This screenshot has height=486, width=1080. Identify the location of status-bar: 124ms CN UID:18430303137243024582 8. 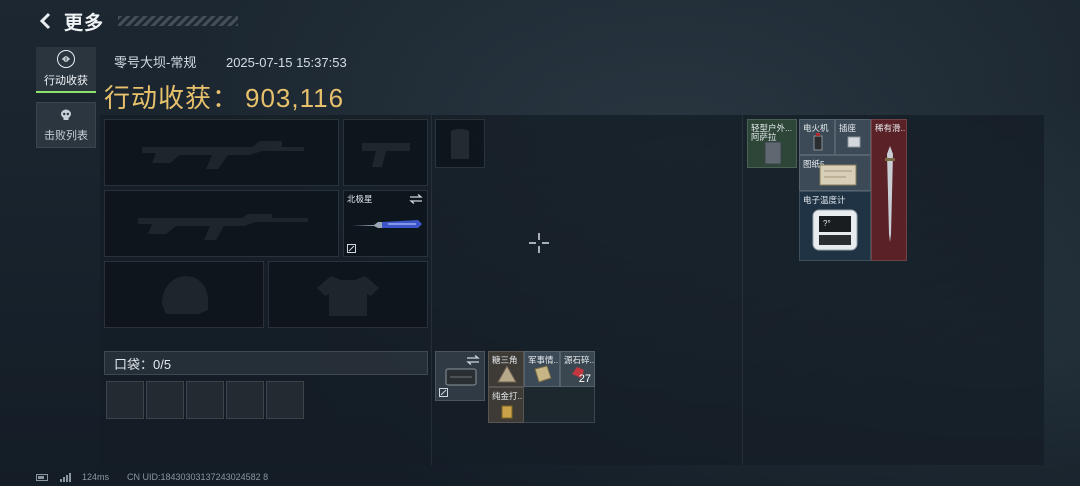
(152, 477).